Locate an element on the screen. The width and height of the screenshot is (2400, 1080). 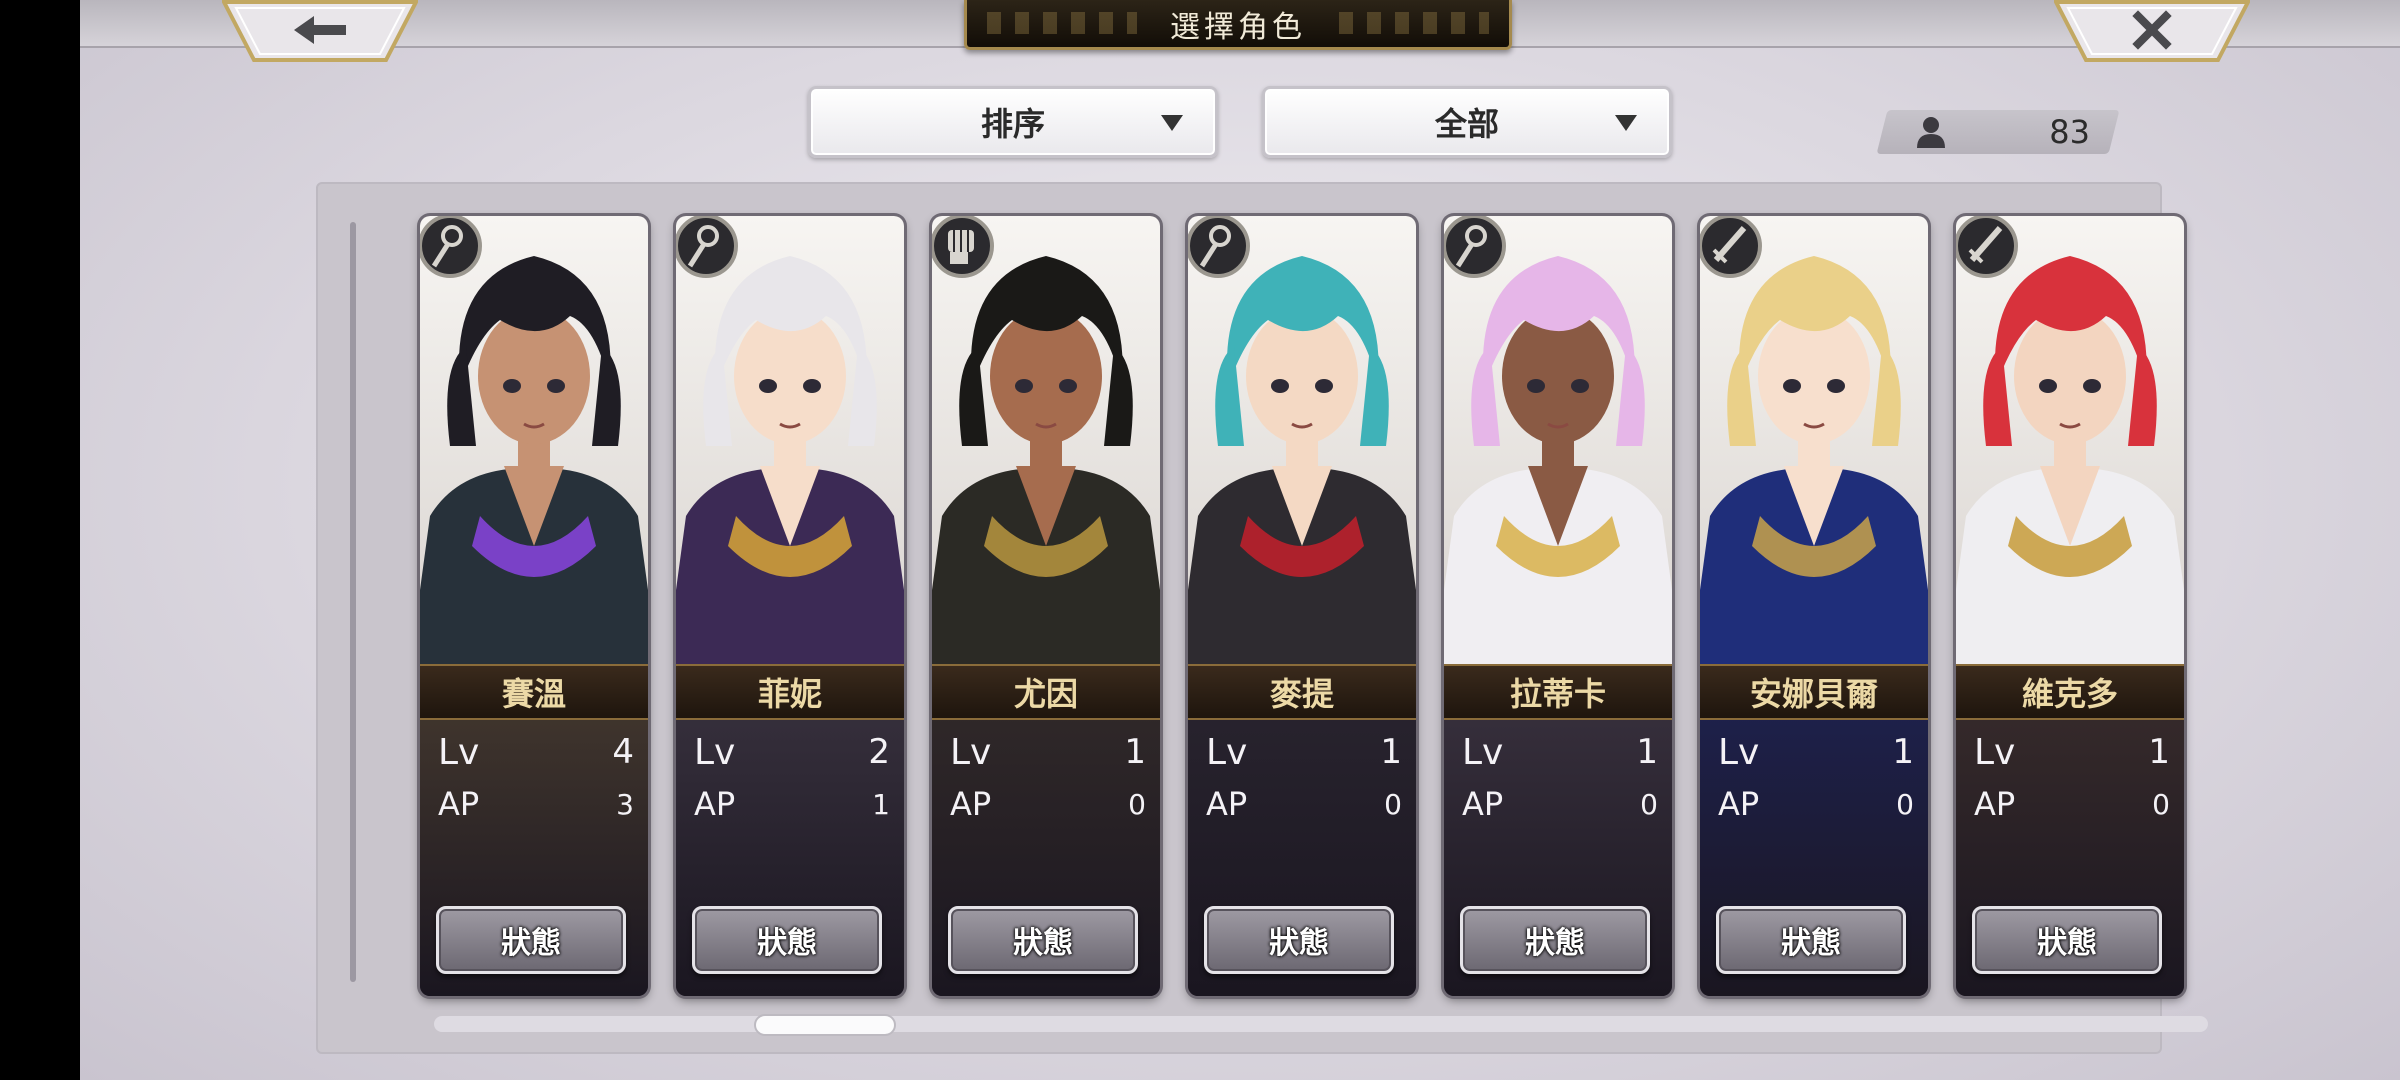
fist-icon is located at coordinates (965, 249).